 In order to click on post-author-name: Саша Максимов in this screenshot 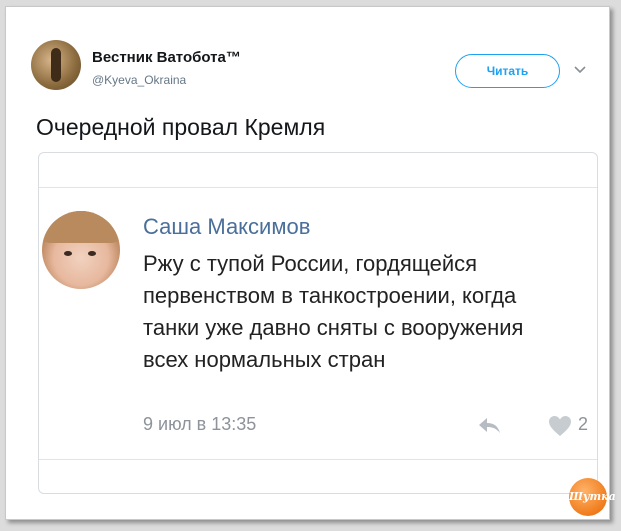, I will do `click(226, 227)`.